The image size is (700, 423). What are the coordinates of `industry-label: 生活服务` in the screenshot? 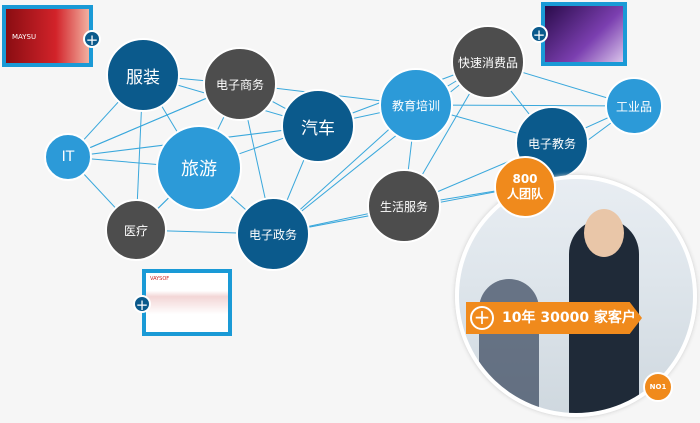 It's located at (403, 206).